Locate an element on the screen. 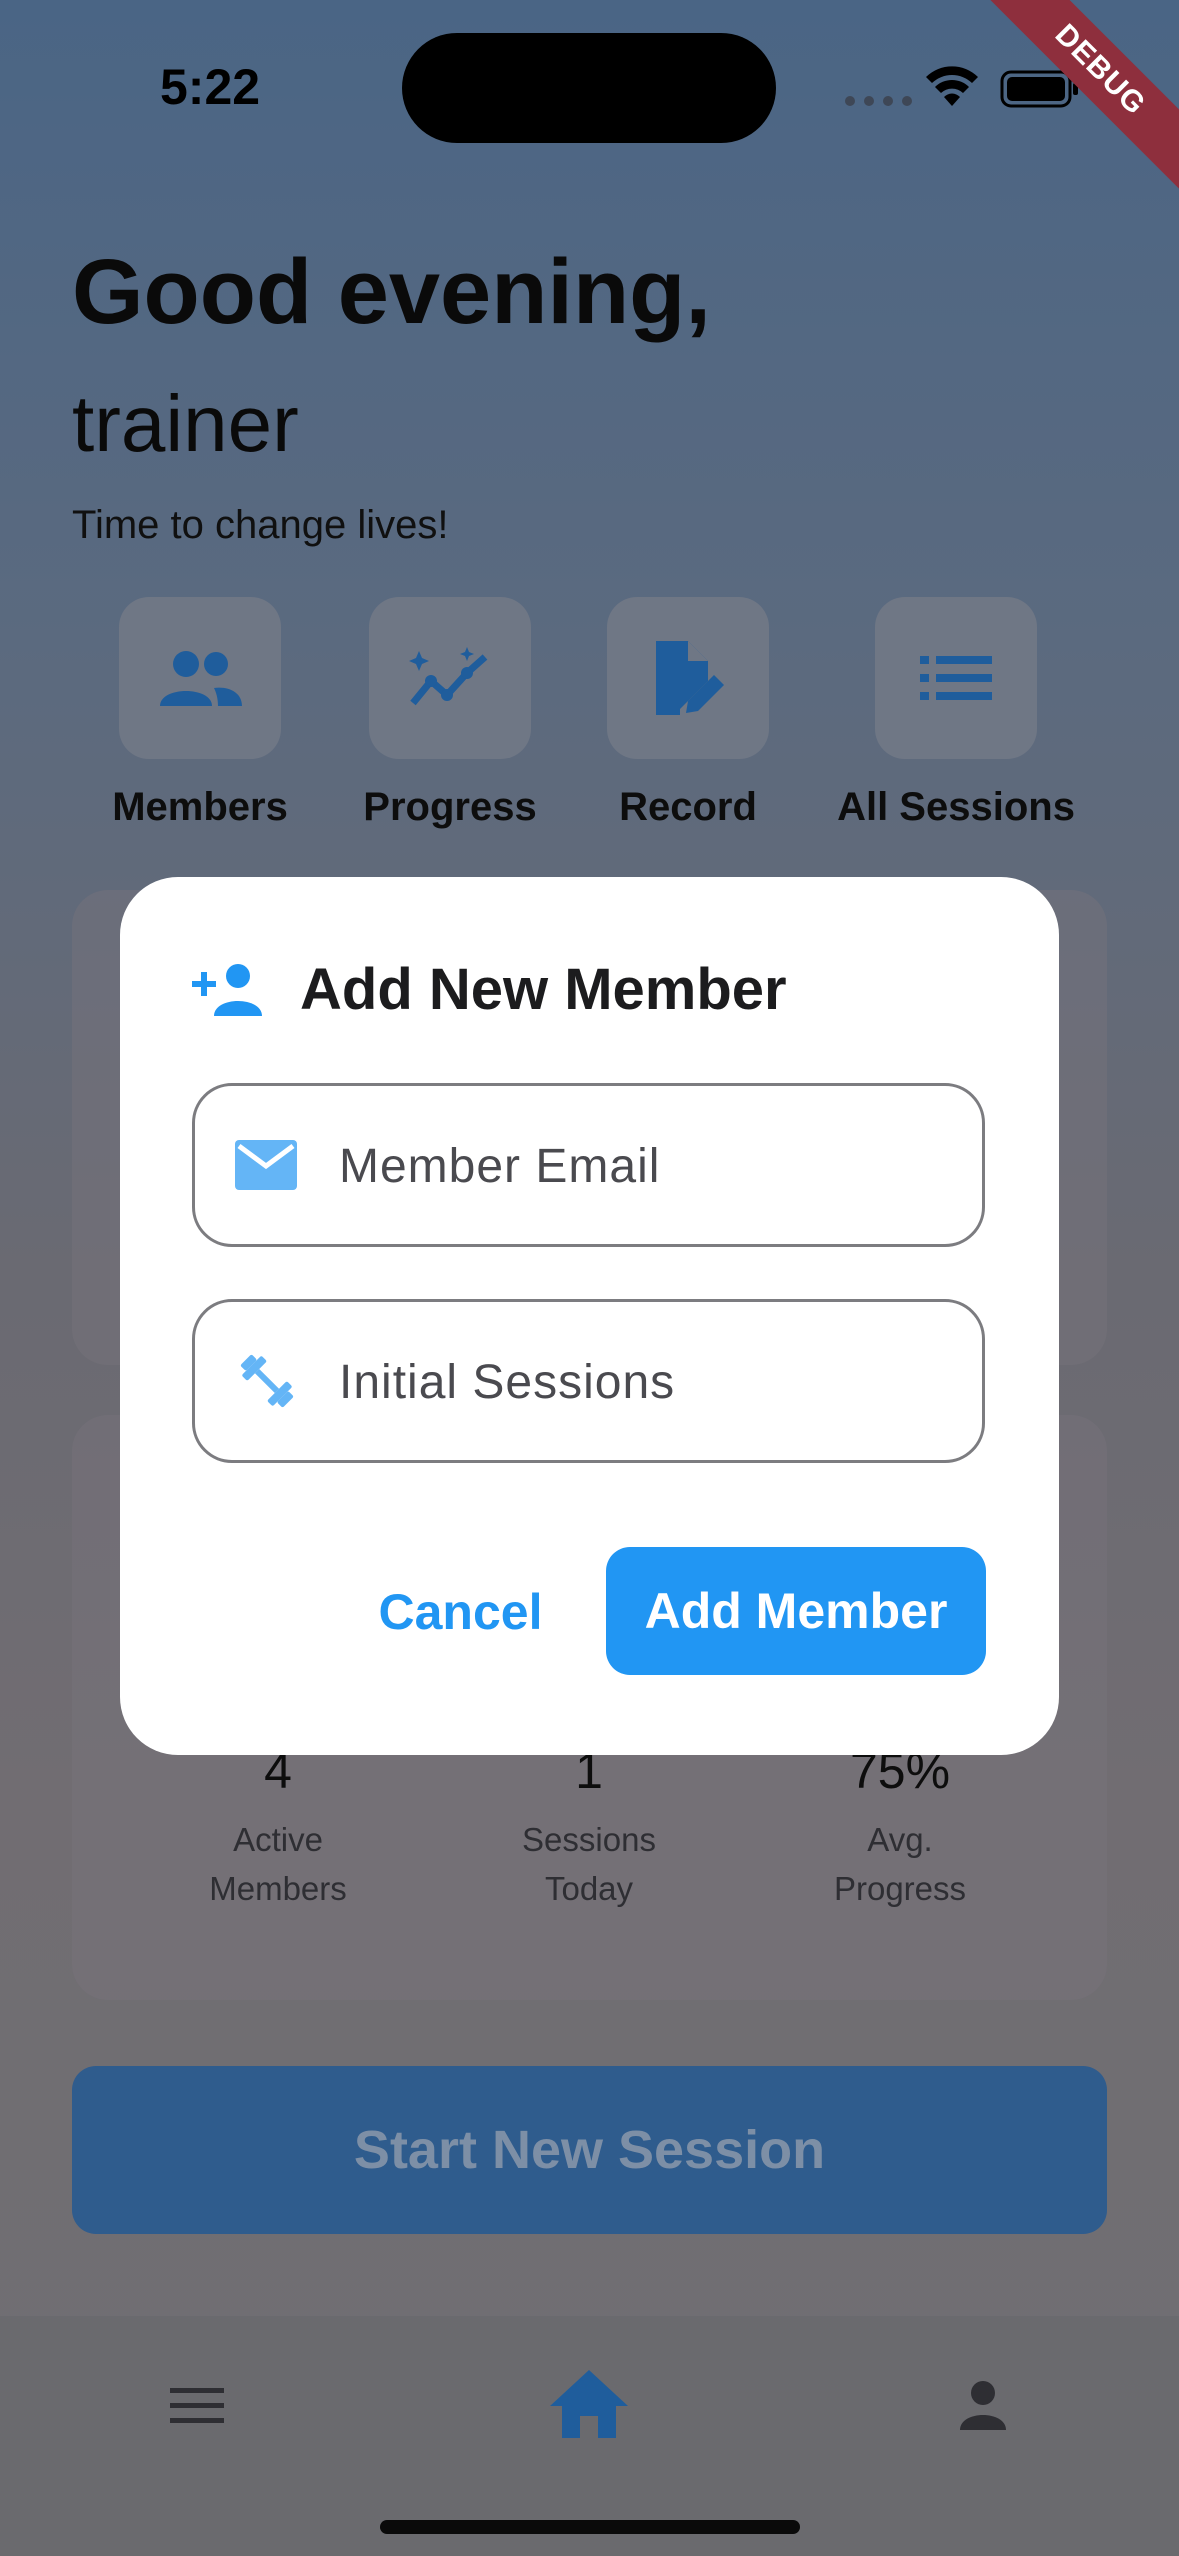 This screenshot has width=1179, height=2556. progress-action-label: Progress is located at coordinates (450, 807).